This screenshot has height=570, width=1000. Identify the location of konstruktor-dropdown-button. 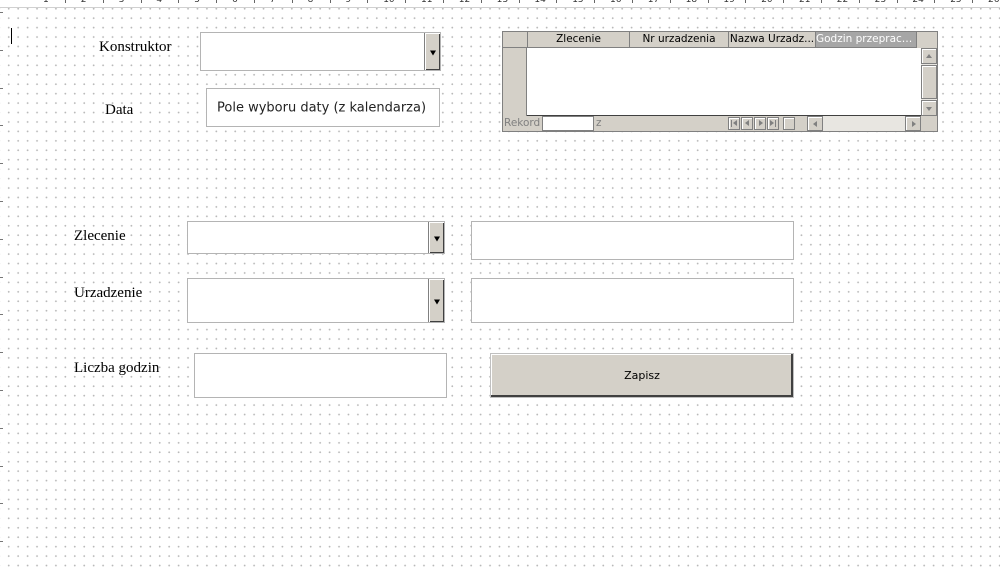
(432, 51).